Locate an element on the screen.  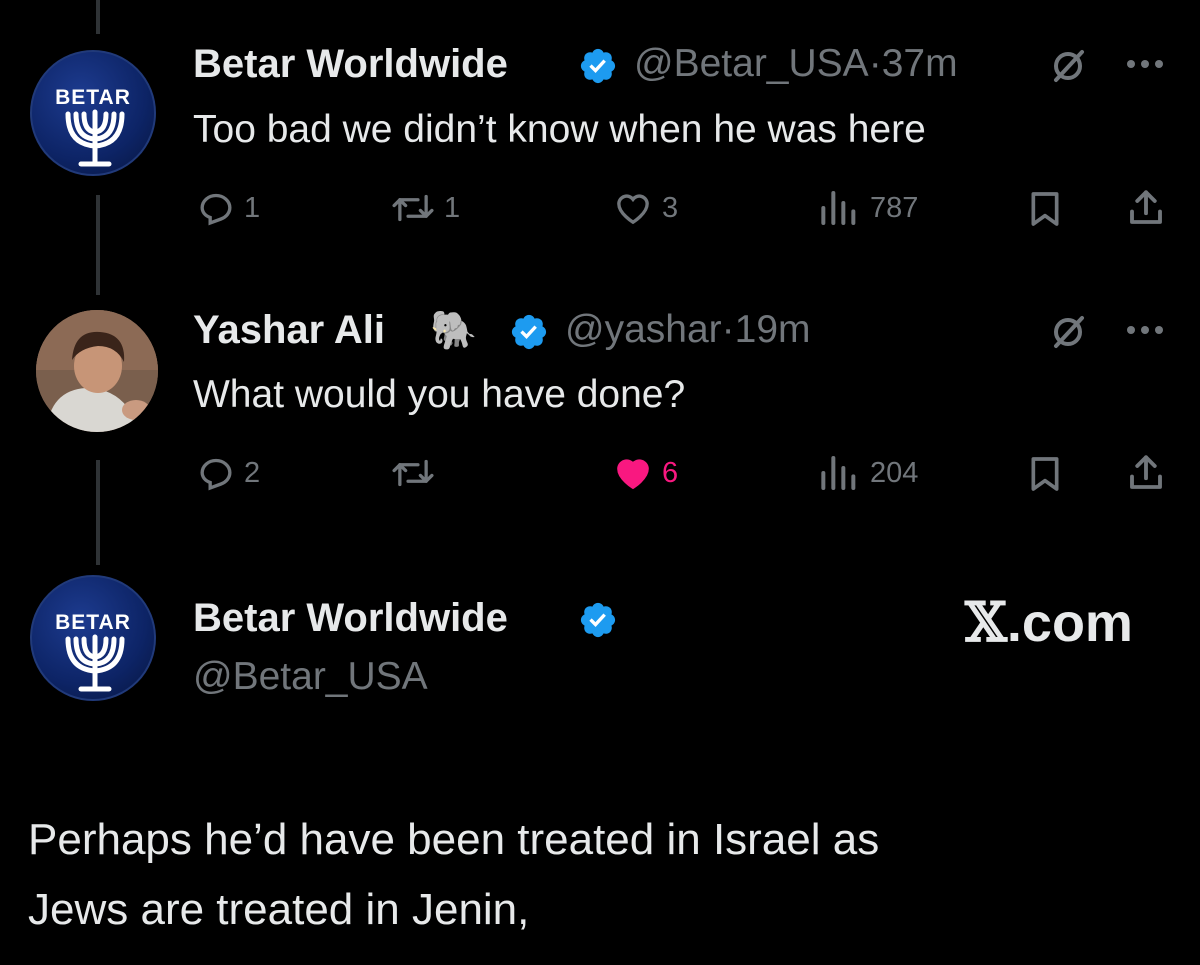
author-meta: @Betar_USA·37m is located at coordinates (796, 64).